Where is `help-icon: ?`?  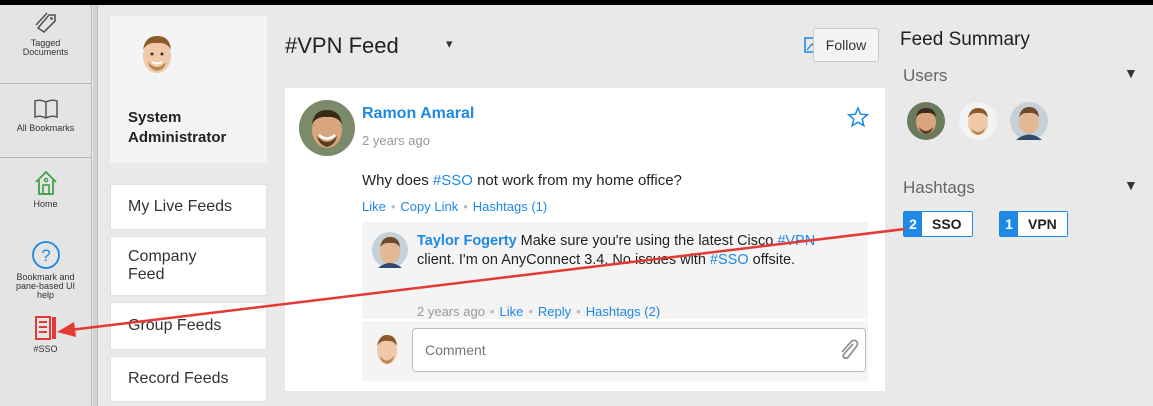 help-icon: ? is located at coordinates (45, 255).